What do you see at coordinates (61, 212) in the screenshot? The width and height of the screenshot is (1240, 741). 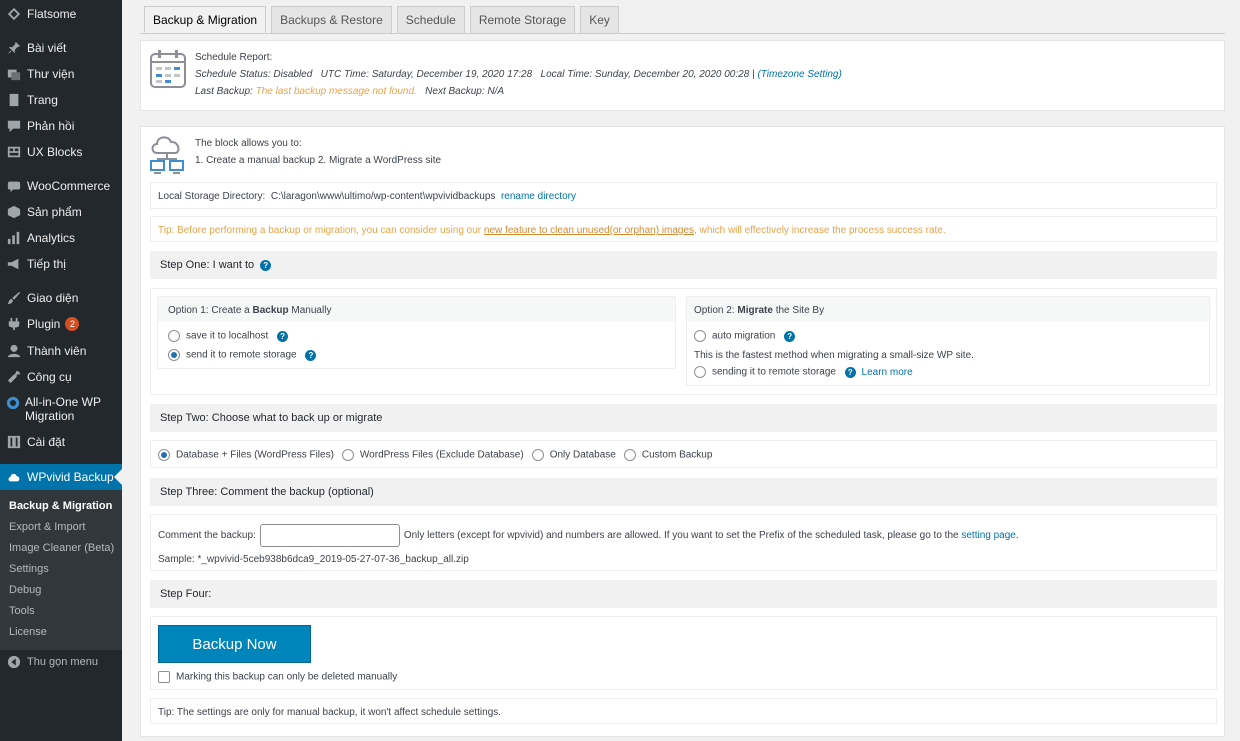 I see `sidebar-item-products: Sản phẩm` at bounding box center [61, 212].